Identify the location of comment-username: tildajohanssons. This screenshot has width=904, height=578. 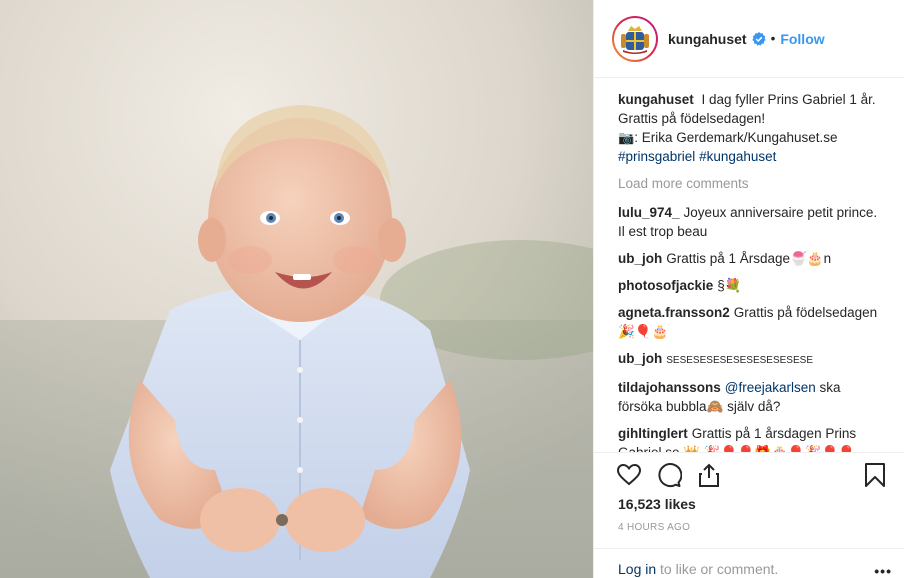
(669, 387).